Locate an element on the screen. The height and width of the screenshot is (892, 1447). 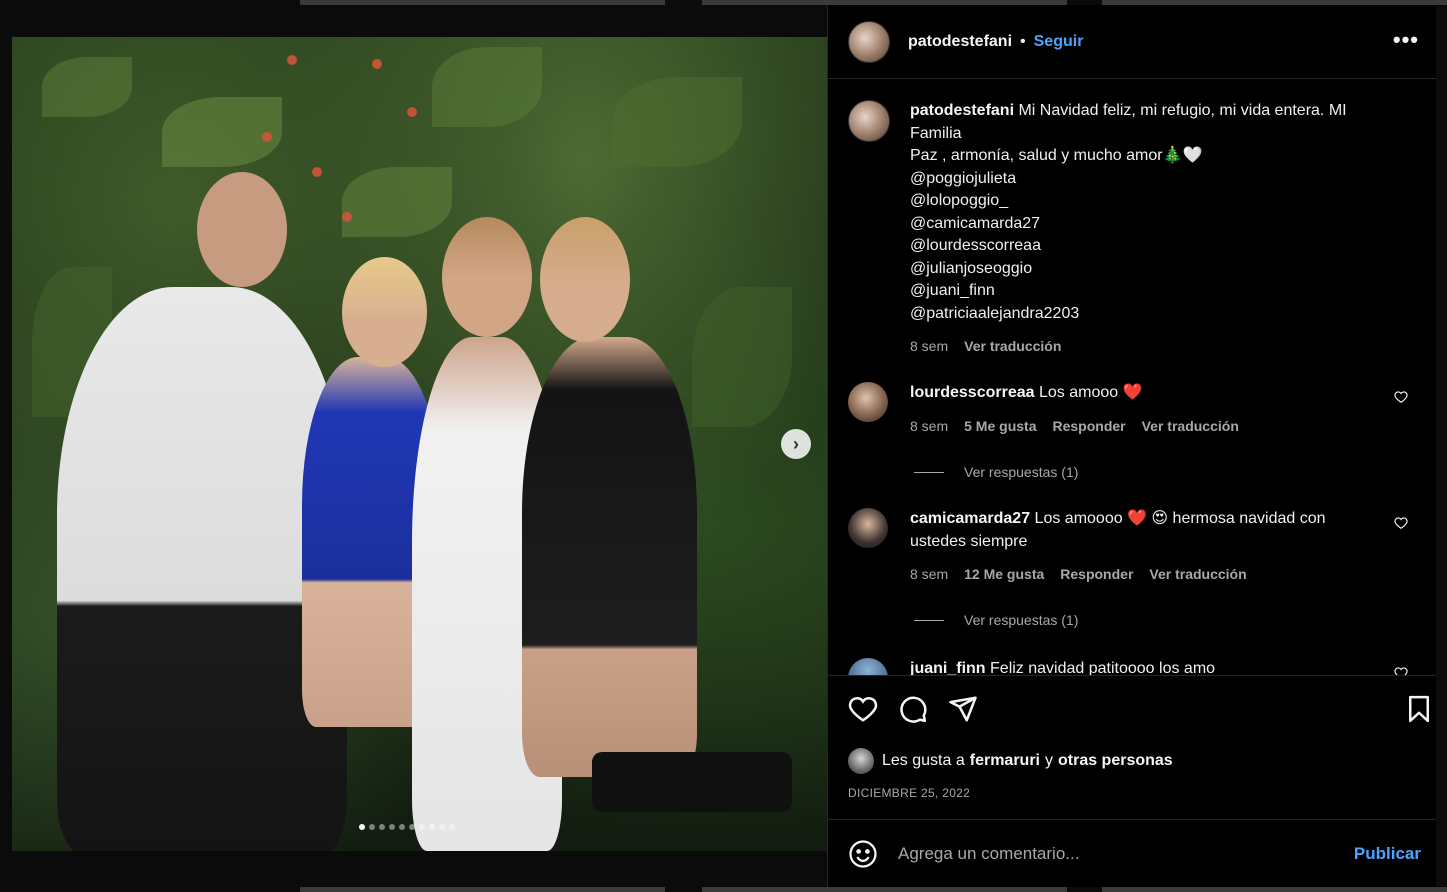
person-man-head is located at coordinates (242, 229).